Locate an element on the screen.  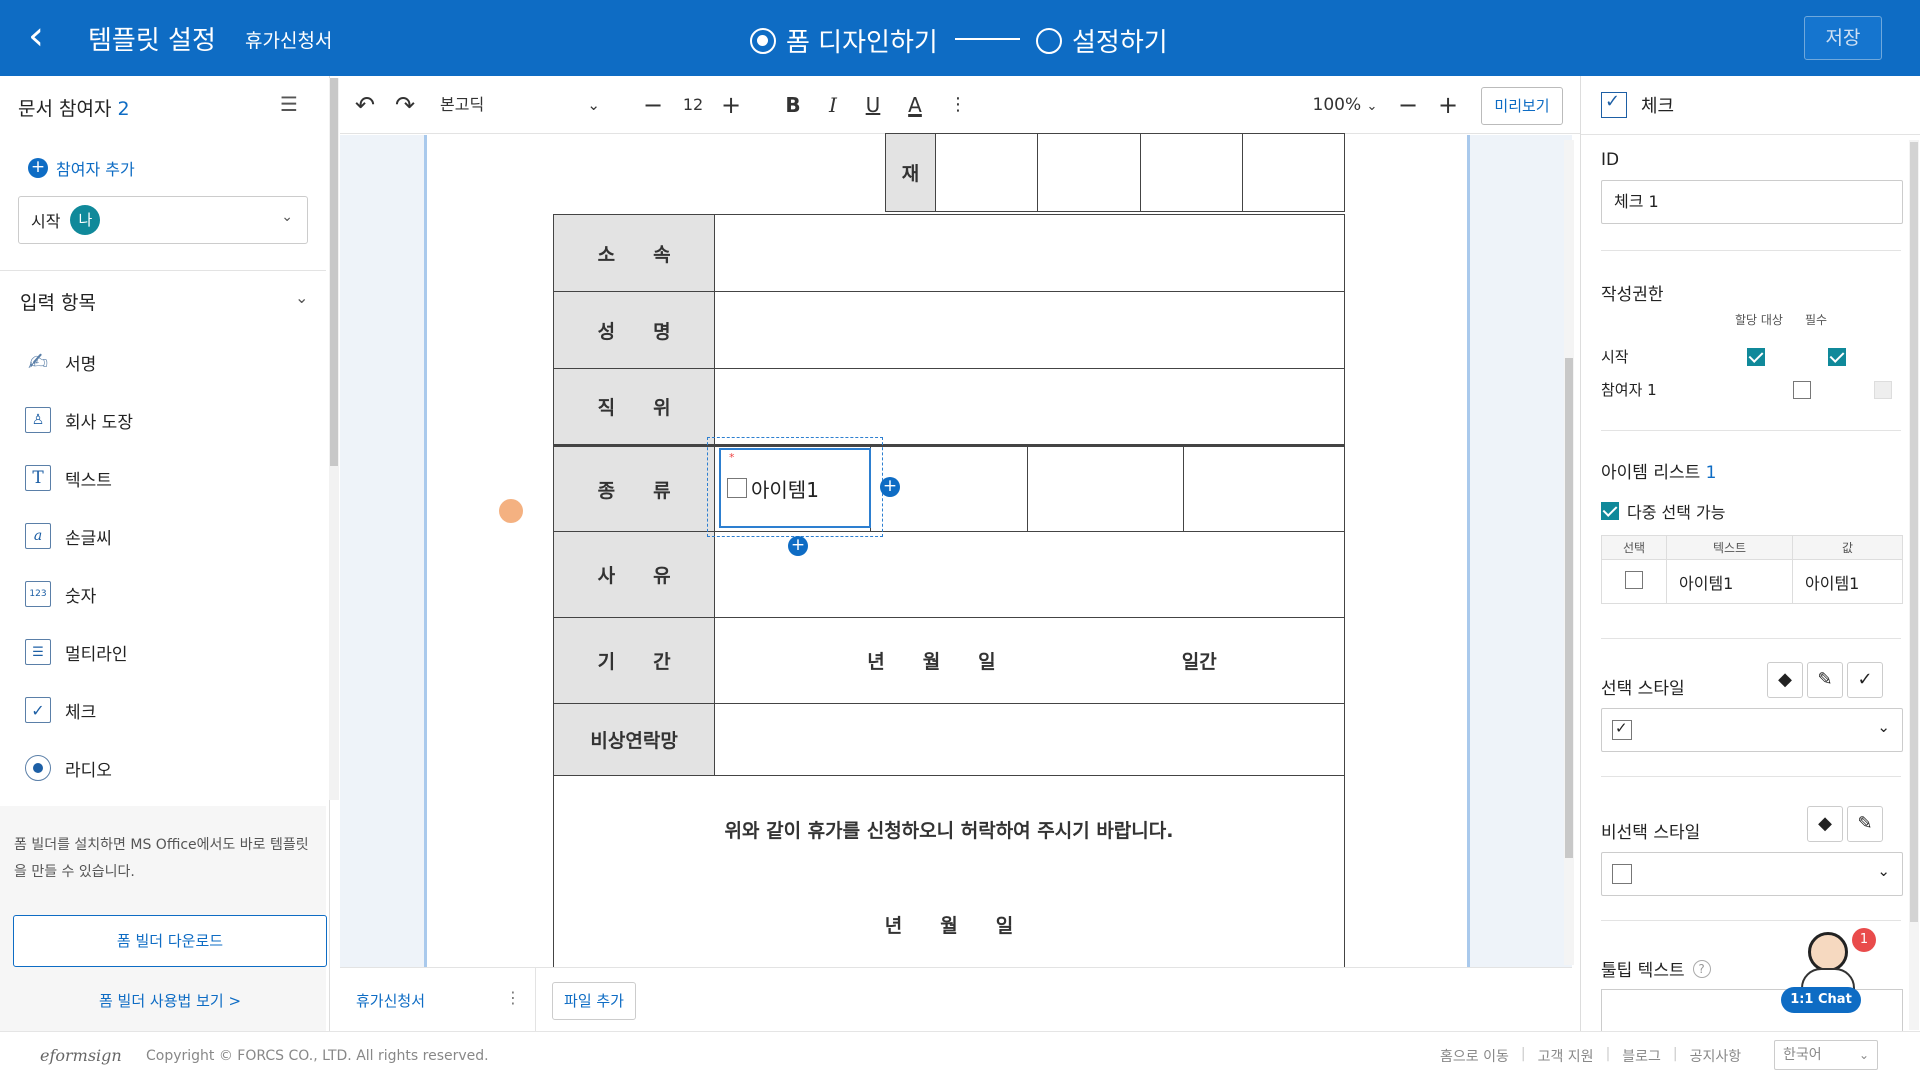
zoom-out-icon: − is located at coordinates (1408, 105).